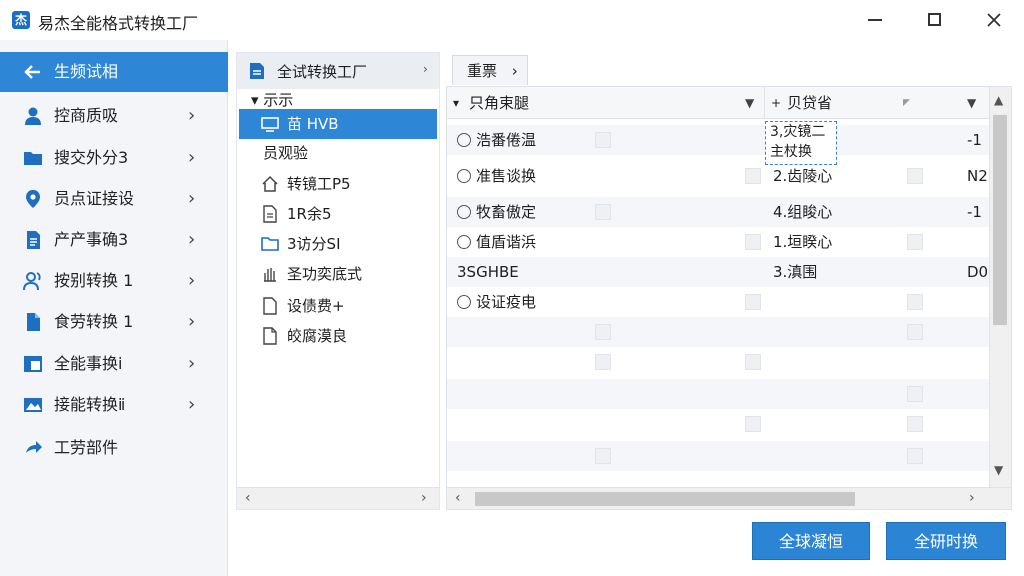  I want to click on tree-horizontal-scrollbar: ‹ ›, so click(338, 498).